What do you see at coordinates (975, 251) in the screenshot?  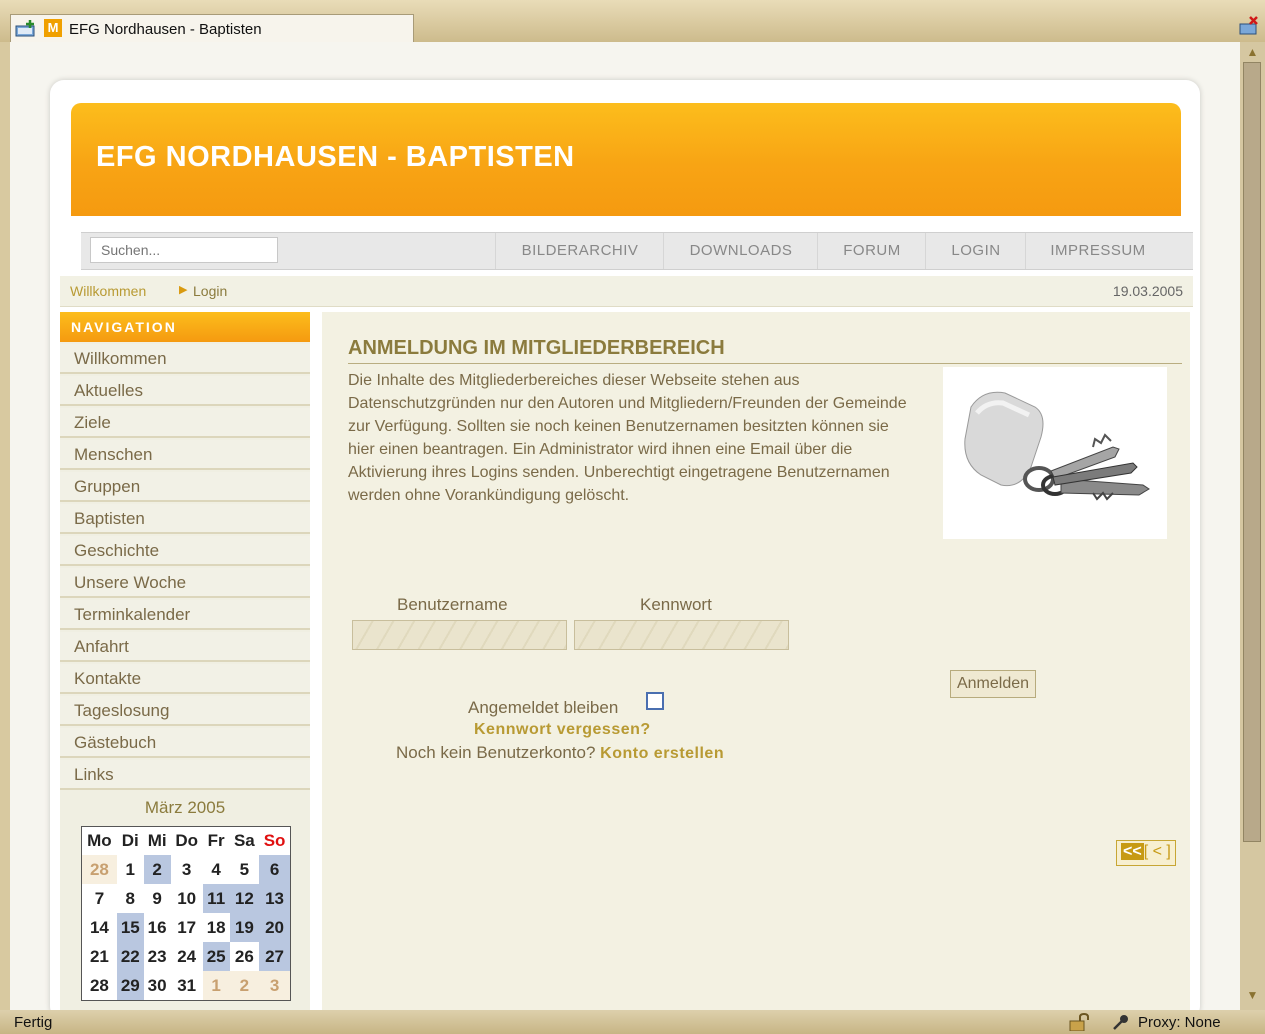 I see `topnav-login: LOGIN` at bounding box center [975, 251].